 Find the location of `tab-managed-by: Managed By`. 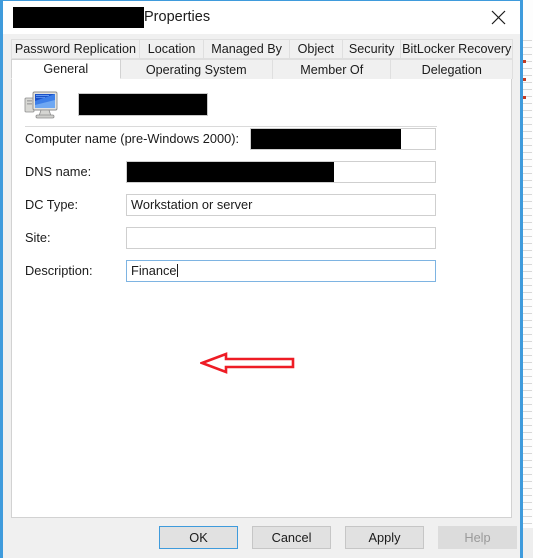

tab-managed-by: Managed By is located at coordinates (246, 49).